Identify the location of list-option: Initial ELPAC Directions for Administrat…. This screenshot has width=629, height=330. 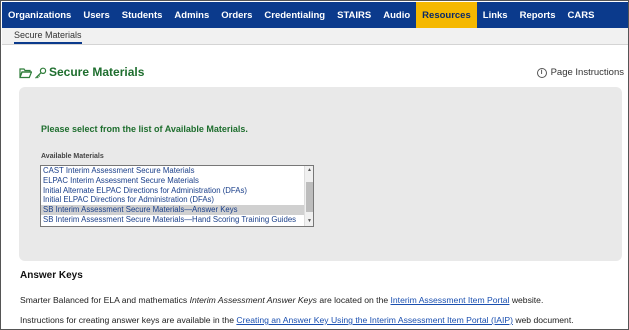
(173, 200).